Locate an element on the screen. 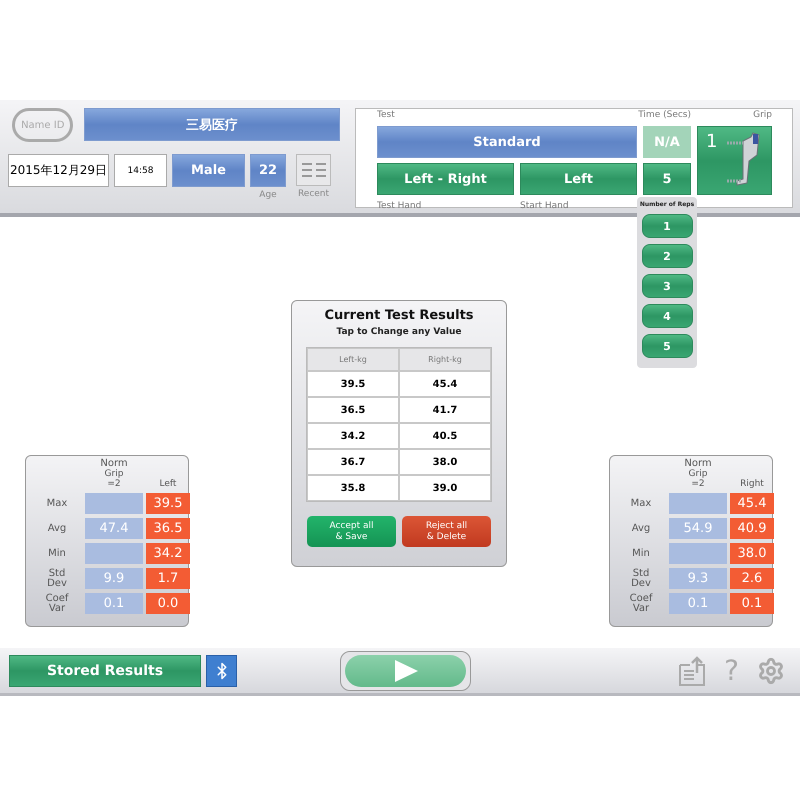 The image size is (800, 800). time-label: Time (Secs) is located at coordinates (664, 115).